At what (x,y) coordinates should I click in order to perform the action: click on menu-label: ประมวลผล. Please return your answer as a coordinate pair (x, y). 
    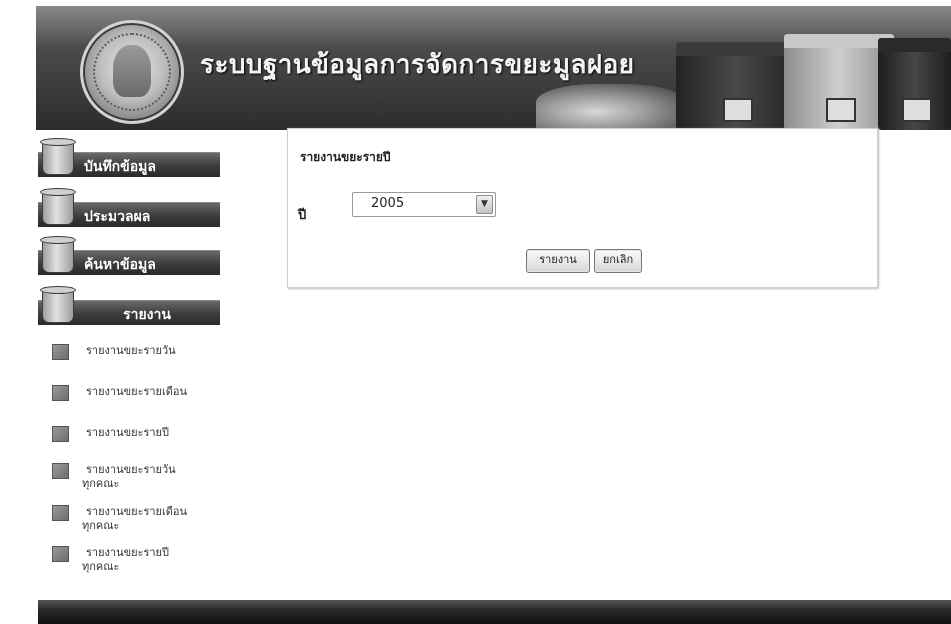
    Looking at the image, I should click on (117, 217).